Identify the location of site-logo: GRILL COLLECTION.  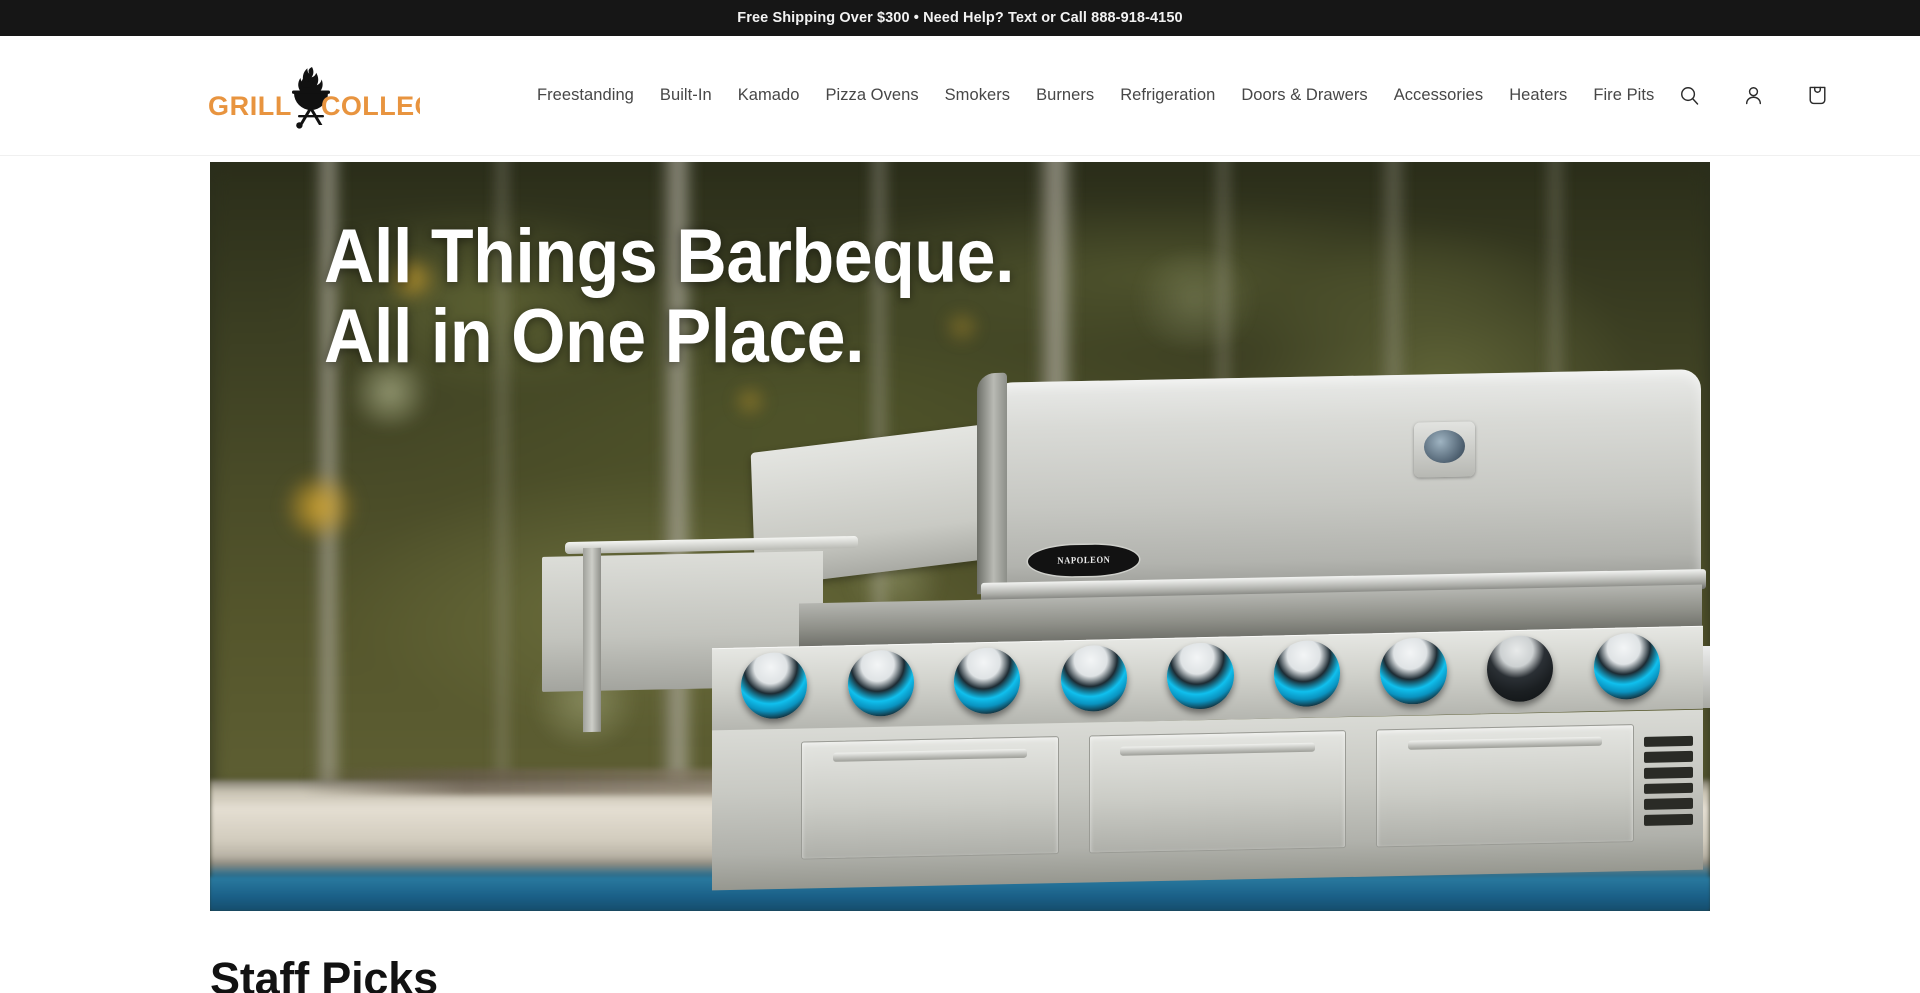
(314, 96).